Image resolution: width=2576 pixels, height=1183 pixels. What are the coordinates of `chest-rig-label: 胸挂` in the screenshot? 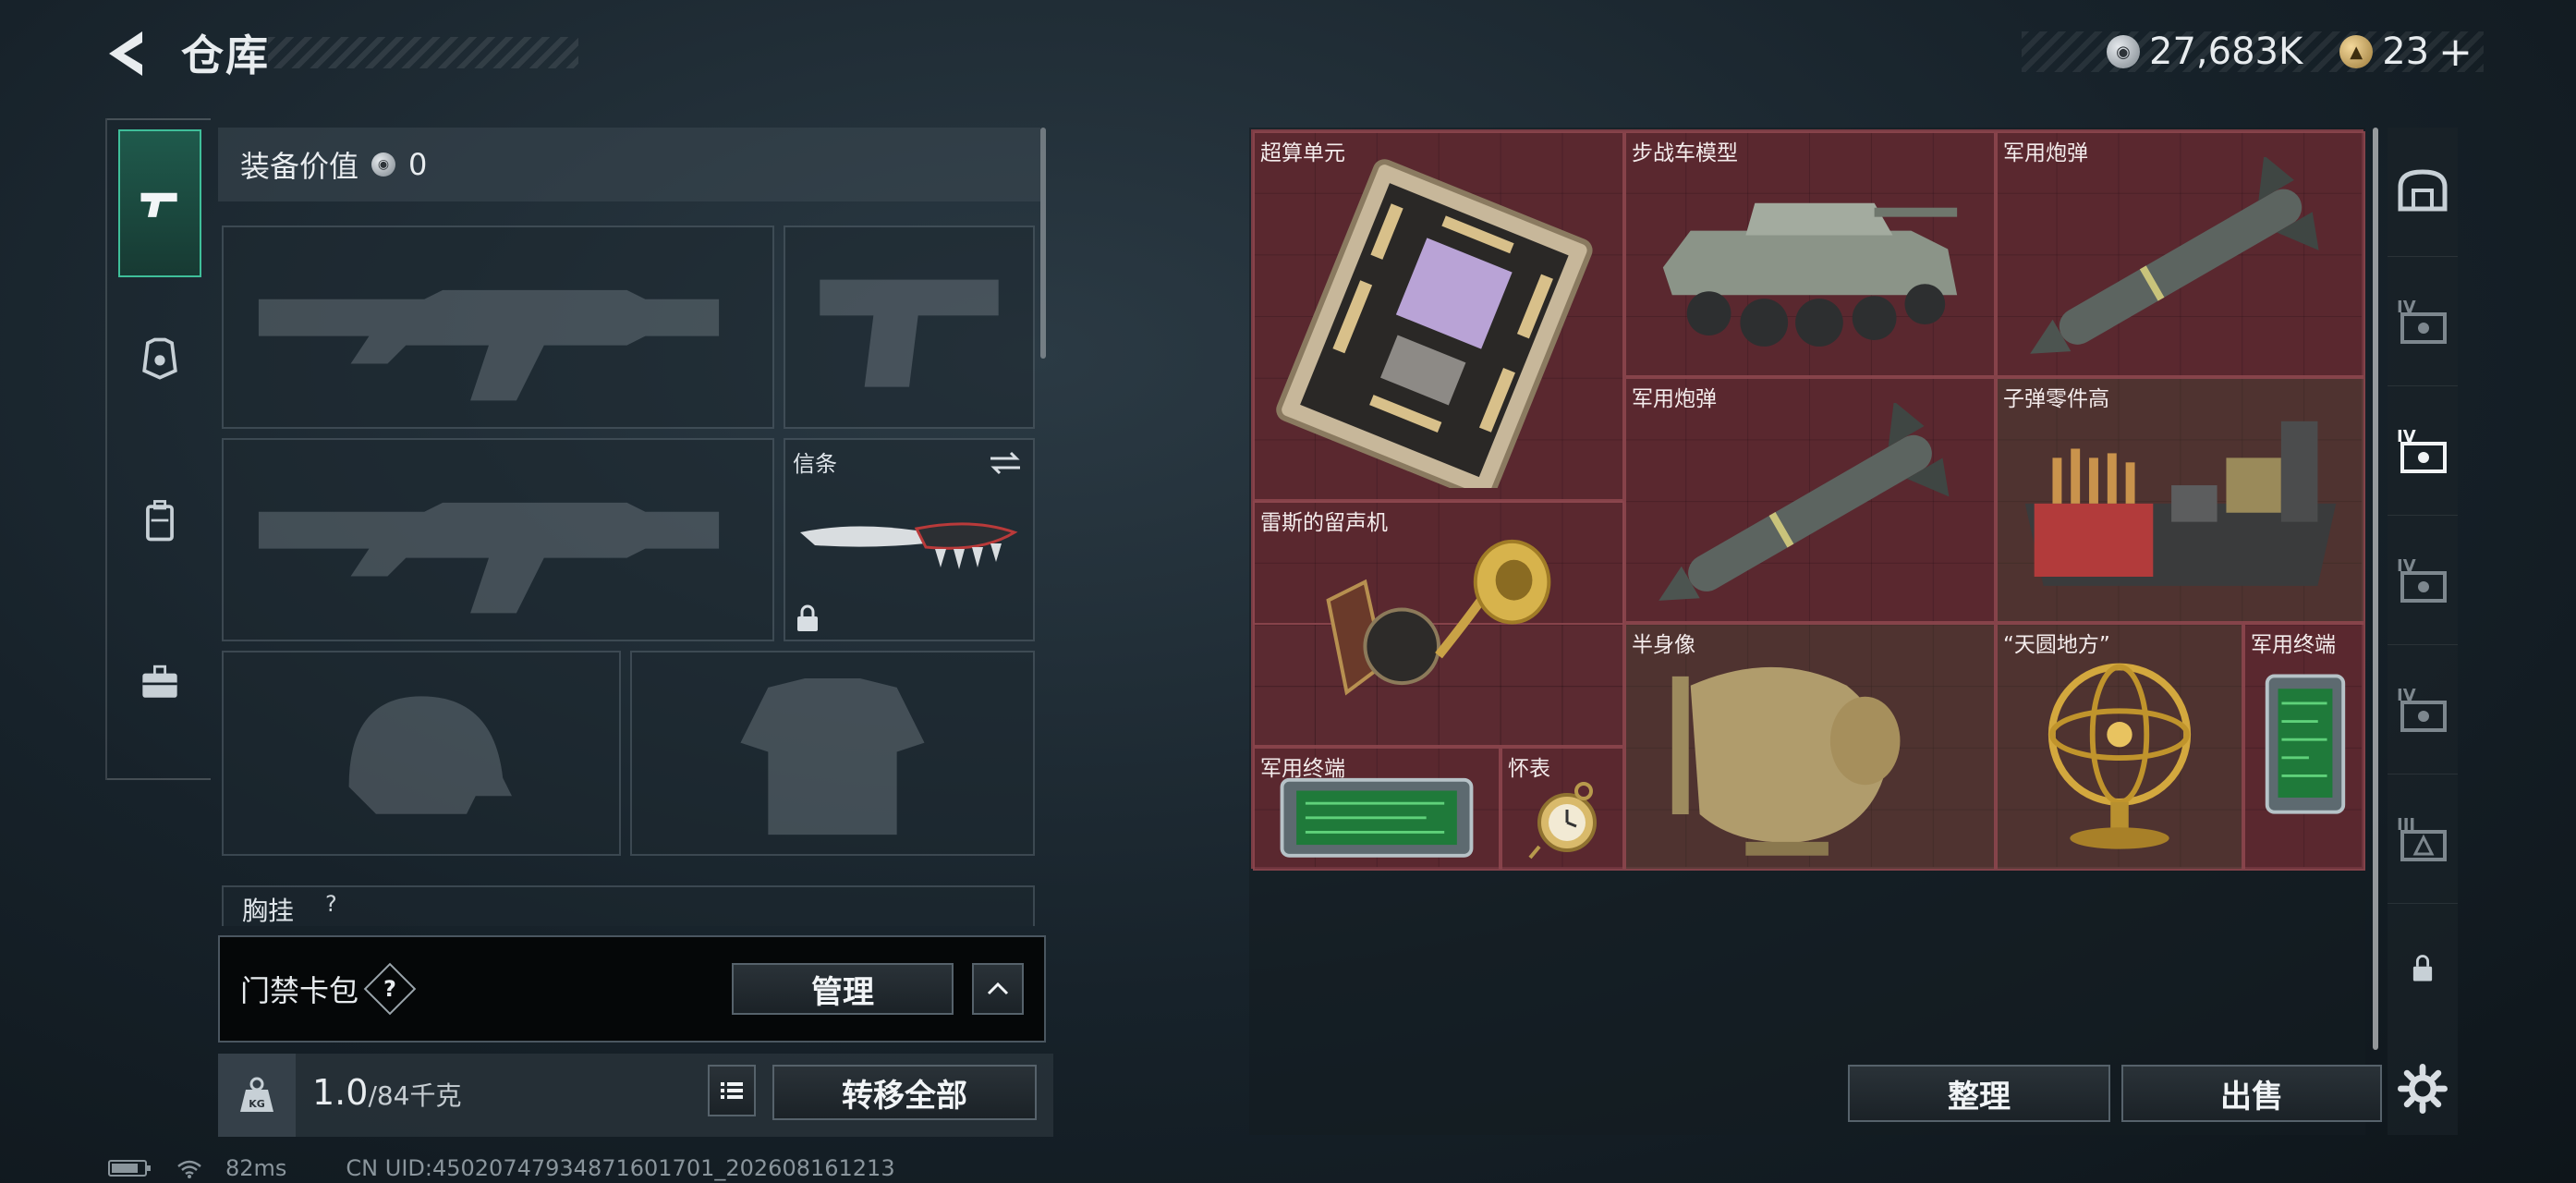 It's located at (268, 911).